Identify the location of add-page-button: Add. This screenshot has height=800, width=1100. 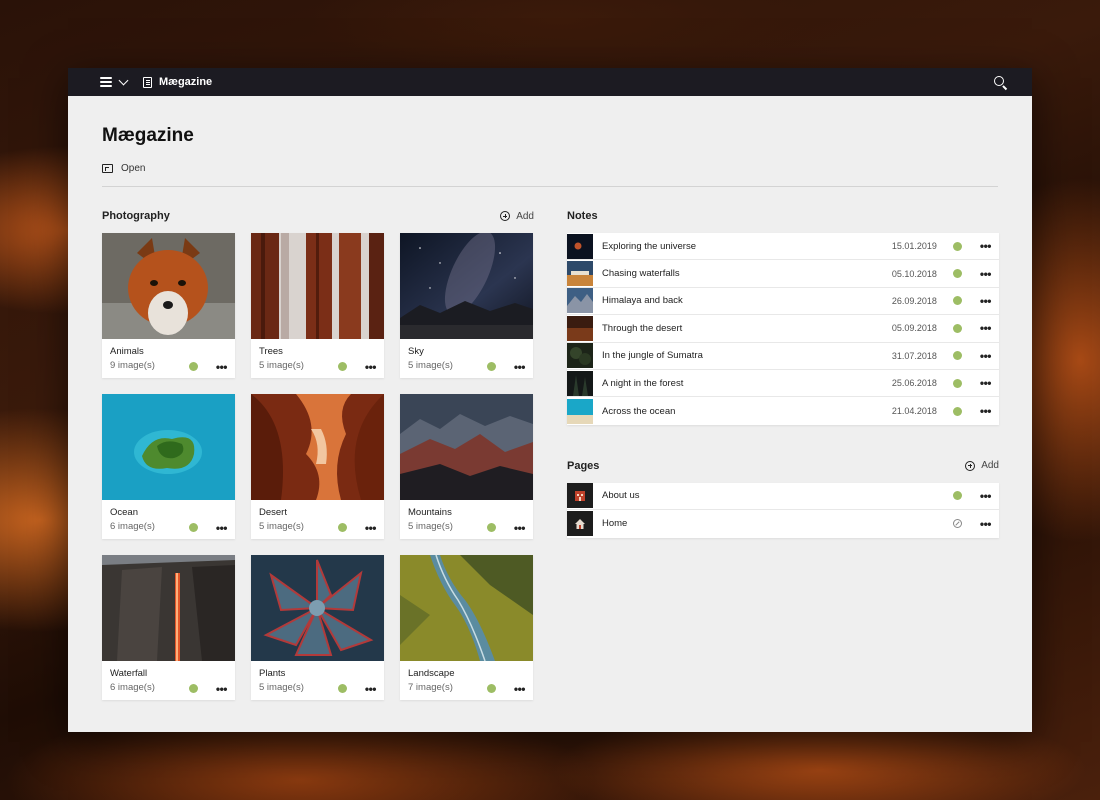
(982, 465).